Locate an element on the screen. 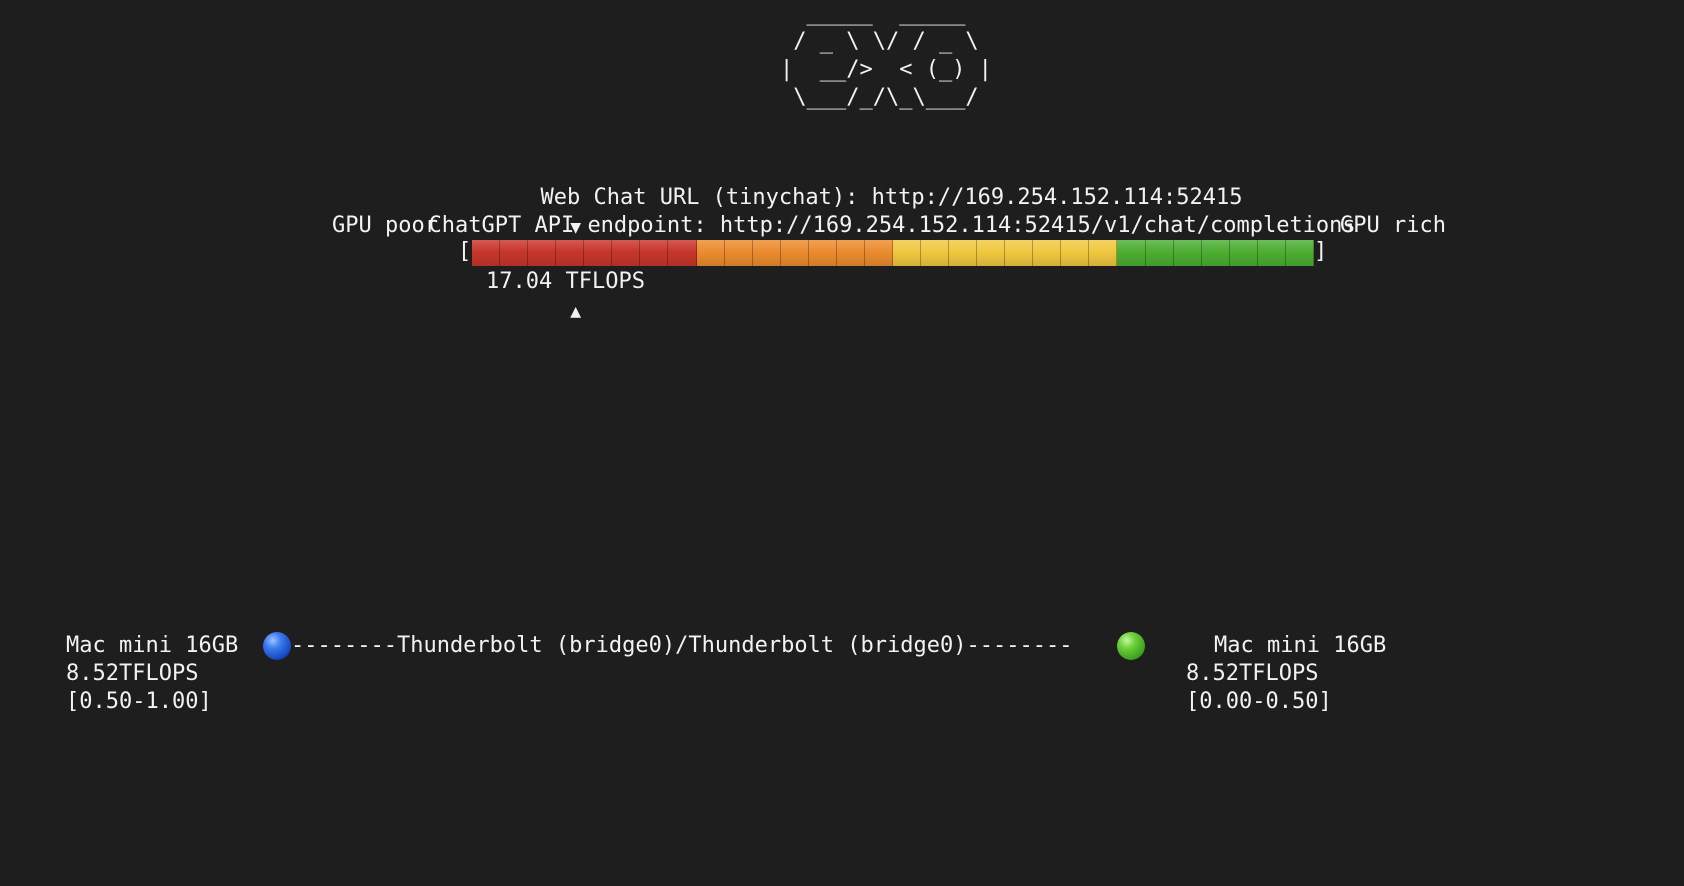  left-node-name: Mac mini 16GB is located at coordinates (152, 645).